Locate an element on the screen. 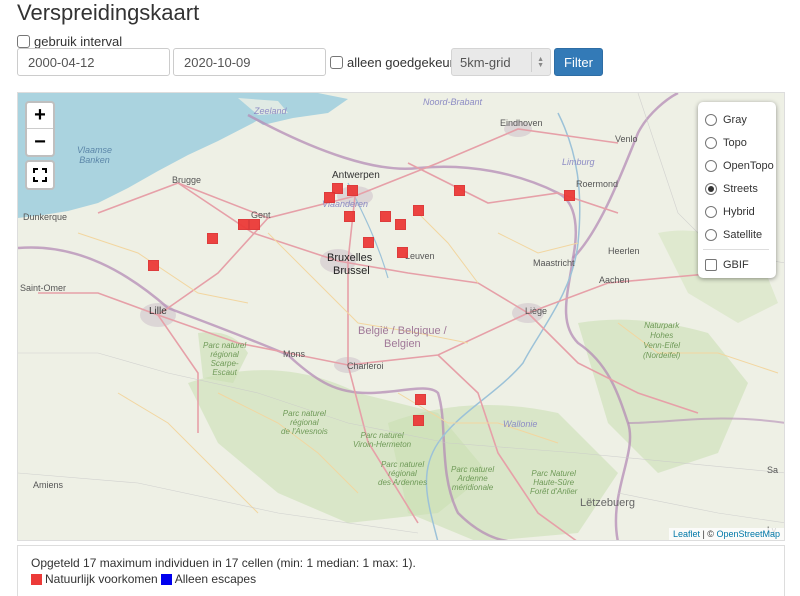 This screenshot has height=596, width=800. layer-option-streets: Streets is located at coordinates (740, 188).